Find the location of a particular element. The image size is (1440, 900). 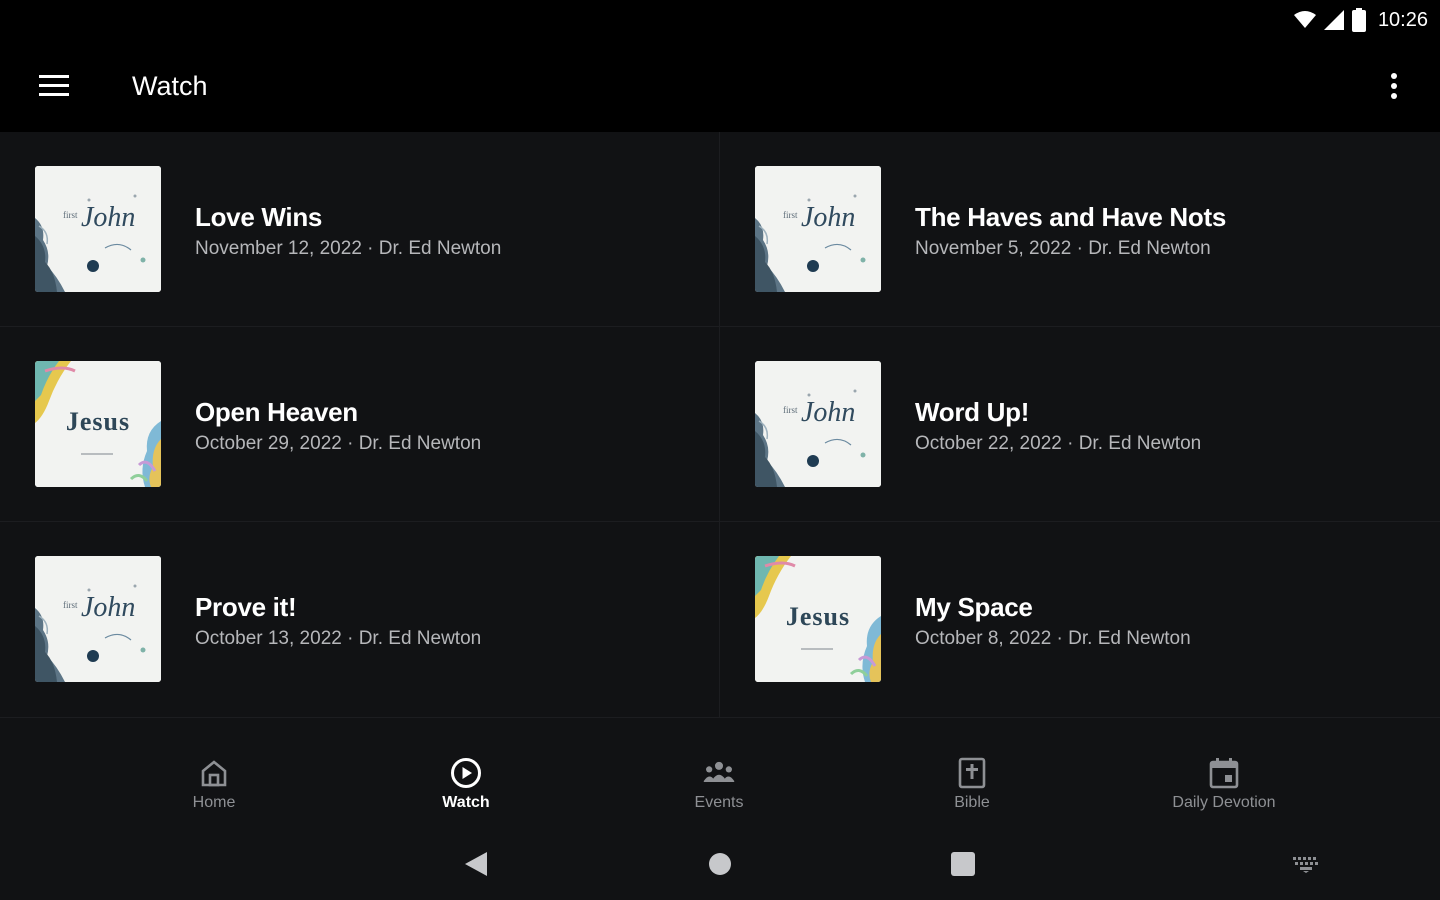

home-icon is located at coordinates (214, 773).